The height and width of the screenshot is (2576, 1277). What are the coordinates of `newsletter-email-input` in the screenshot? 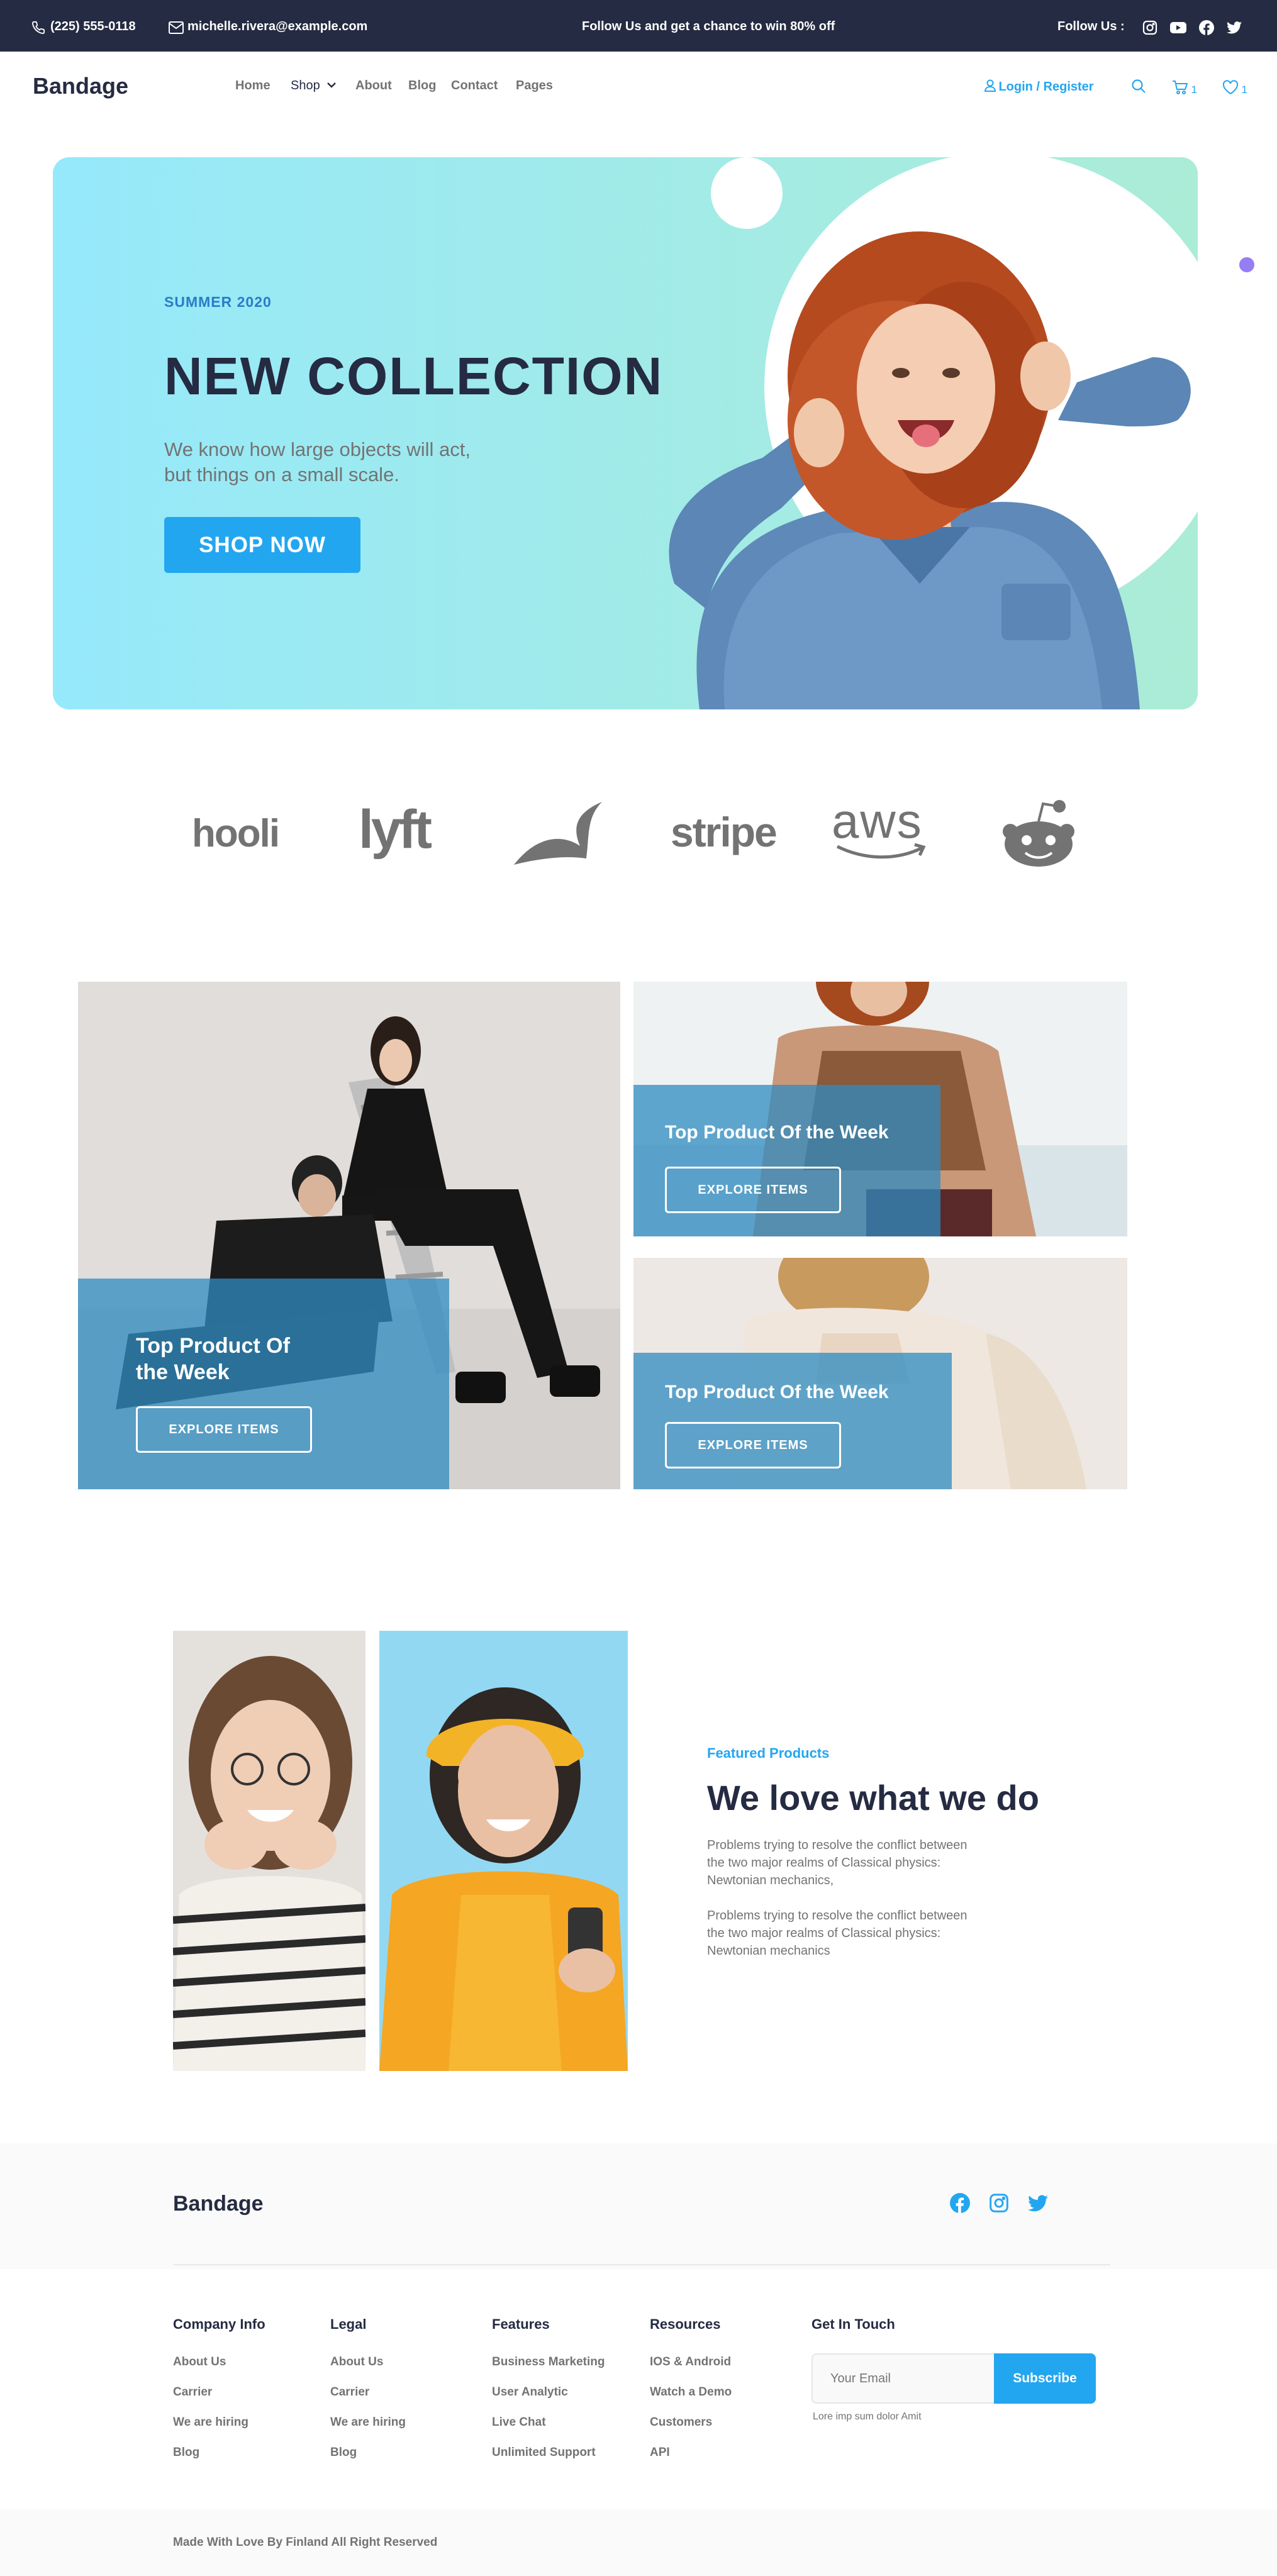 It's located at (903, 2378).